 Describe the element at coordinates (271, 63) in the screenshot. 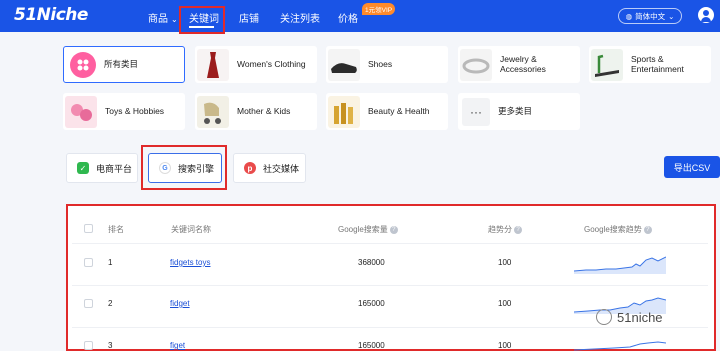

I see `category-label: Women's Clothing` at that location.